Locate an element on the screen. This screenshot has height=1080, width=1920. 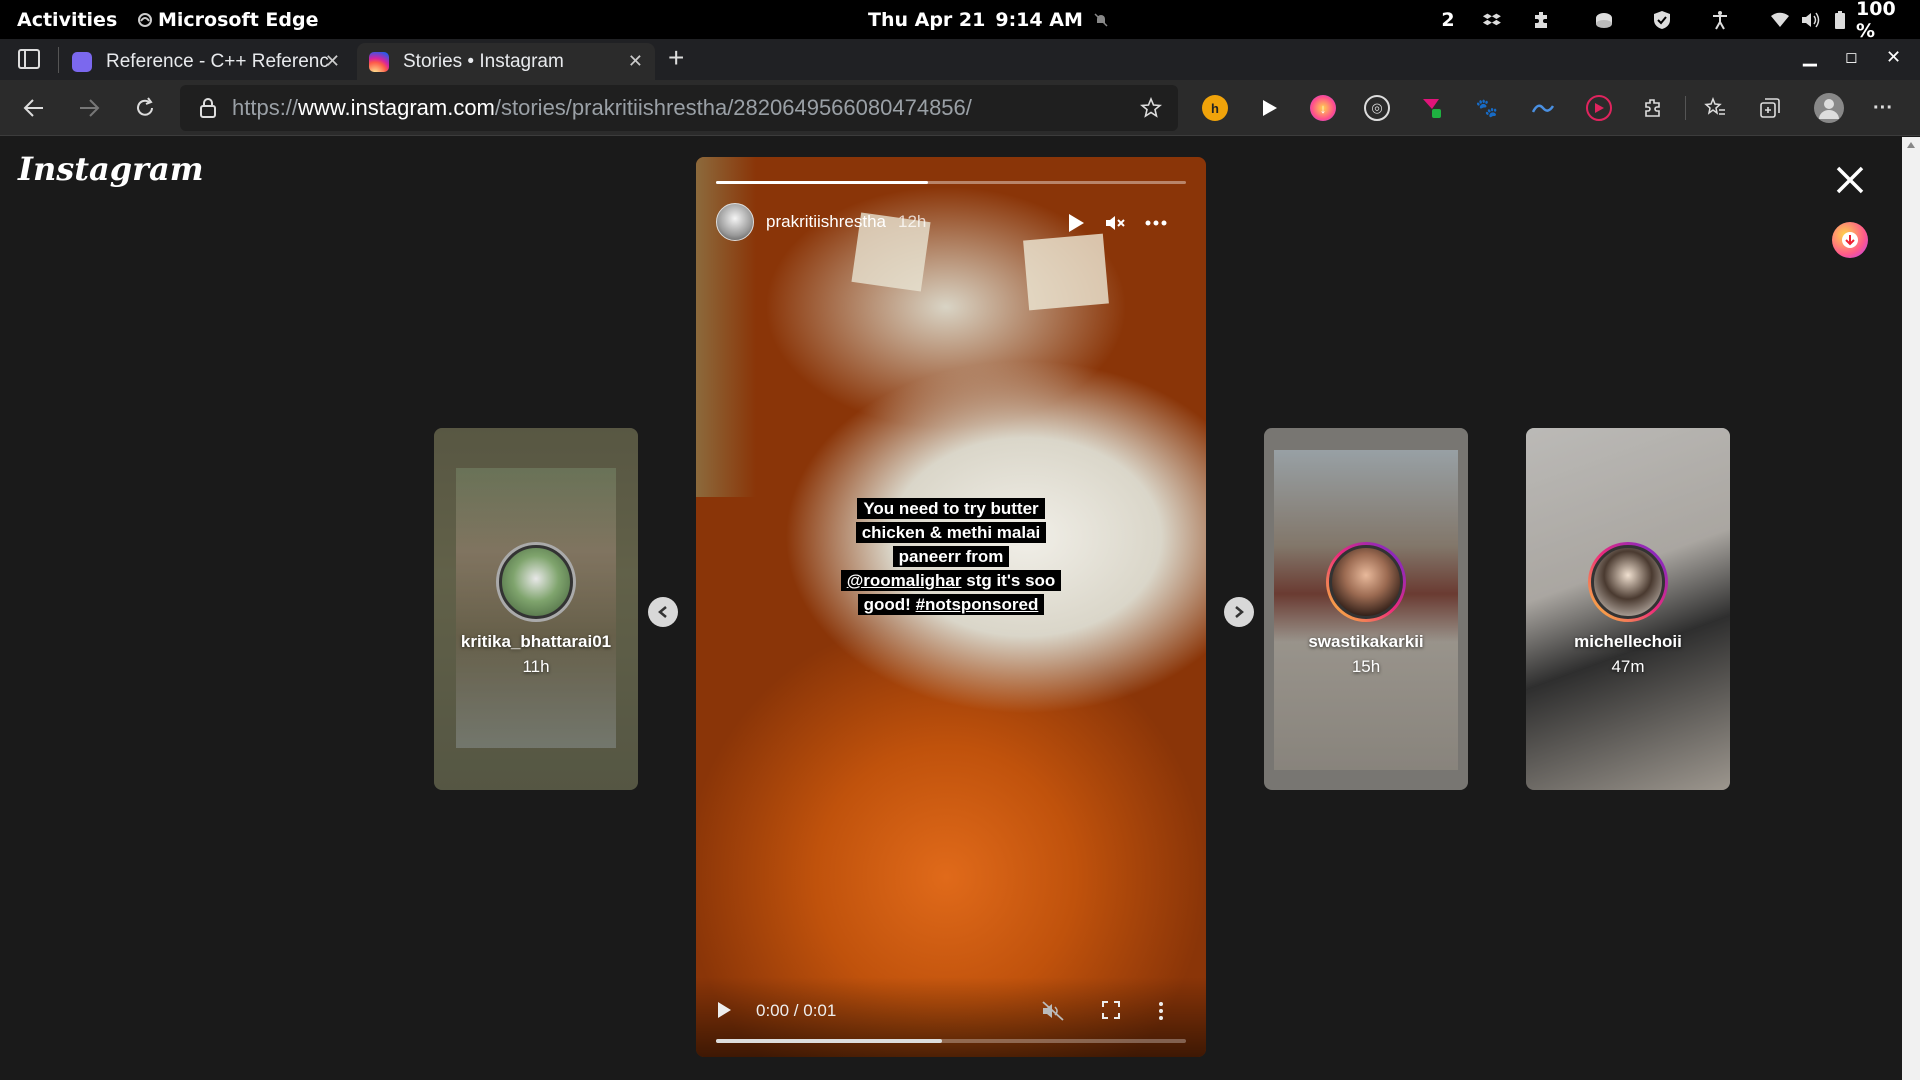
preview-username: kritika_bhattarai01 is located at coordinates (536, 641).